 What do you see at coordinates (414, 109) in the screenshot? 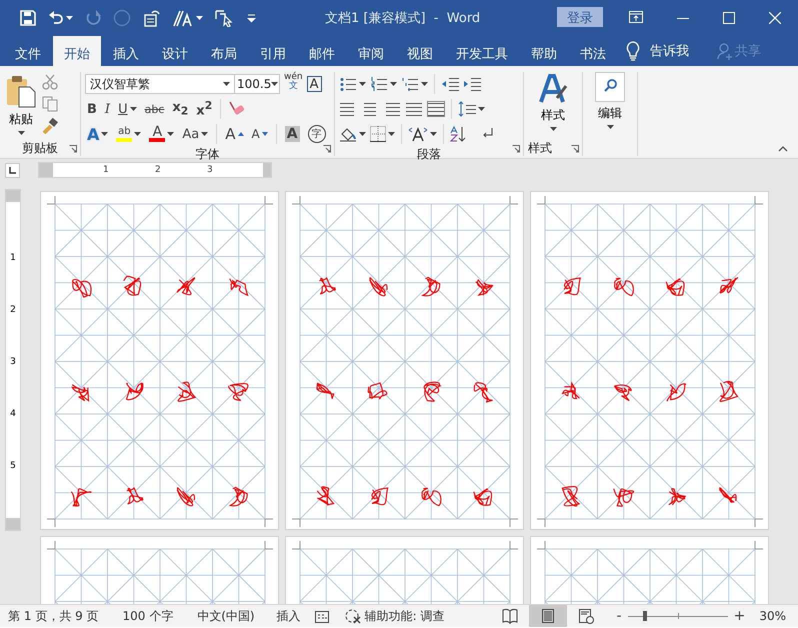
I see `justify-icon` at bounding box center [414, 109].